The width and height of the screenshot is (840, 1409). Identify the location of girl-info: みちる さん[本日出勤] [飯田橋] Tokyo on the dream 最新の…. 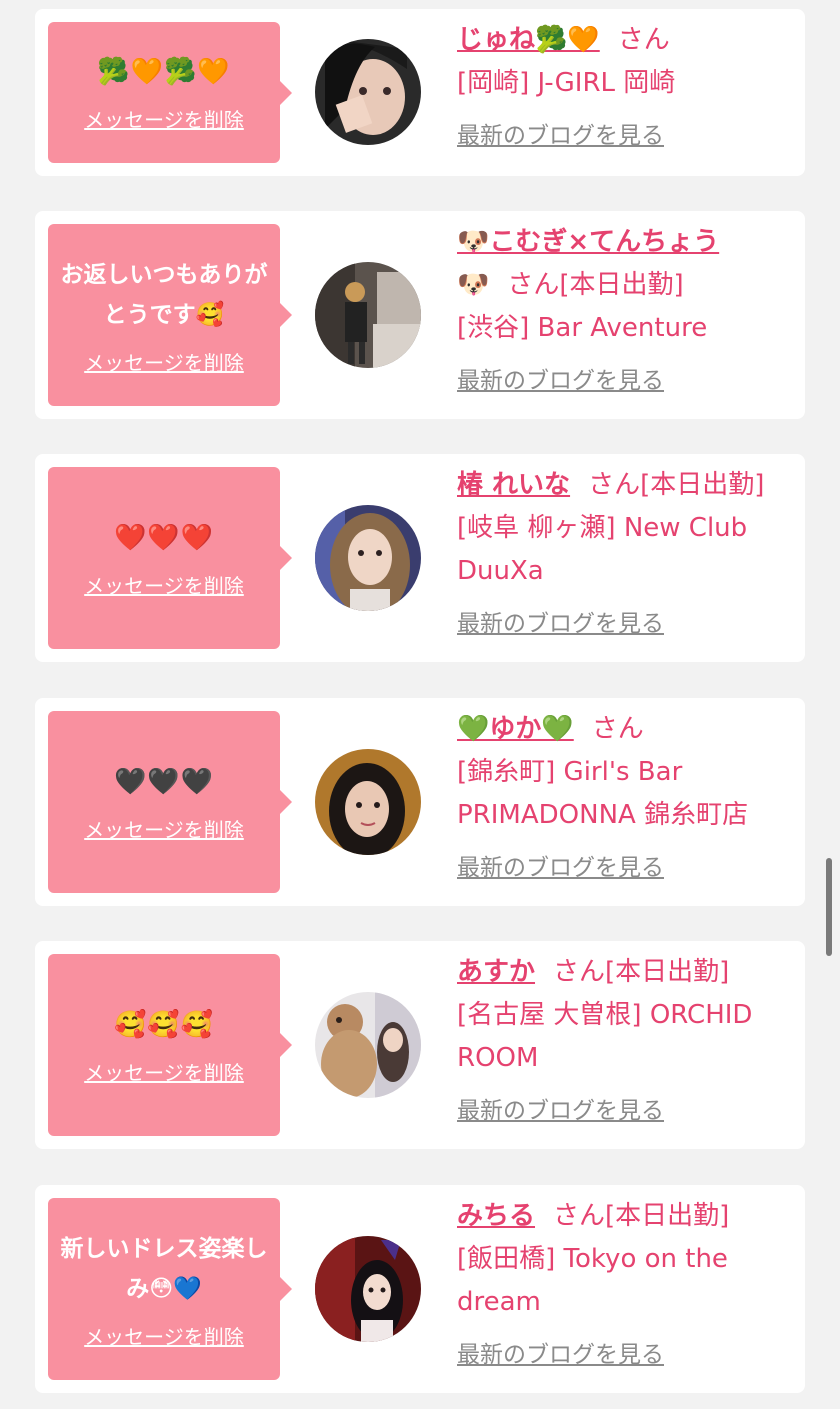
(626, 1286).